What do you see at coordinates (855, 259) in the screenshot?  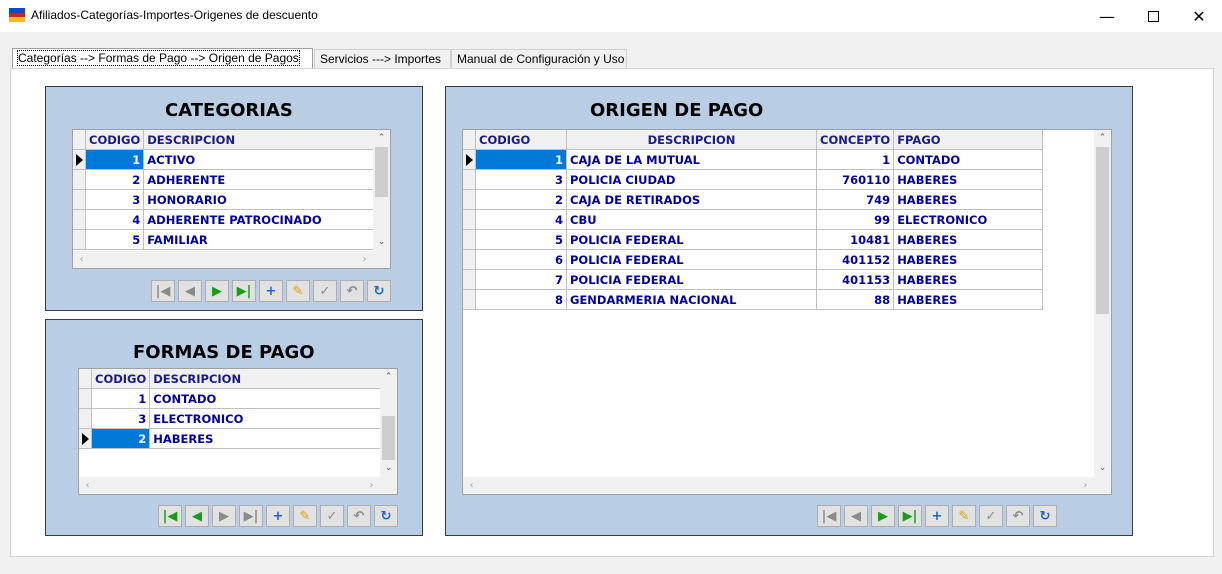 I see `cell-concepto: 401152` at bounding box center [855, 259].